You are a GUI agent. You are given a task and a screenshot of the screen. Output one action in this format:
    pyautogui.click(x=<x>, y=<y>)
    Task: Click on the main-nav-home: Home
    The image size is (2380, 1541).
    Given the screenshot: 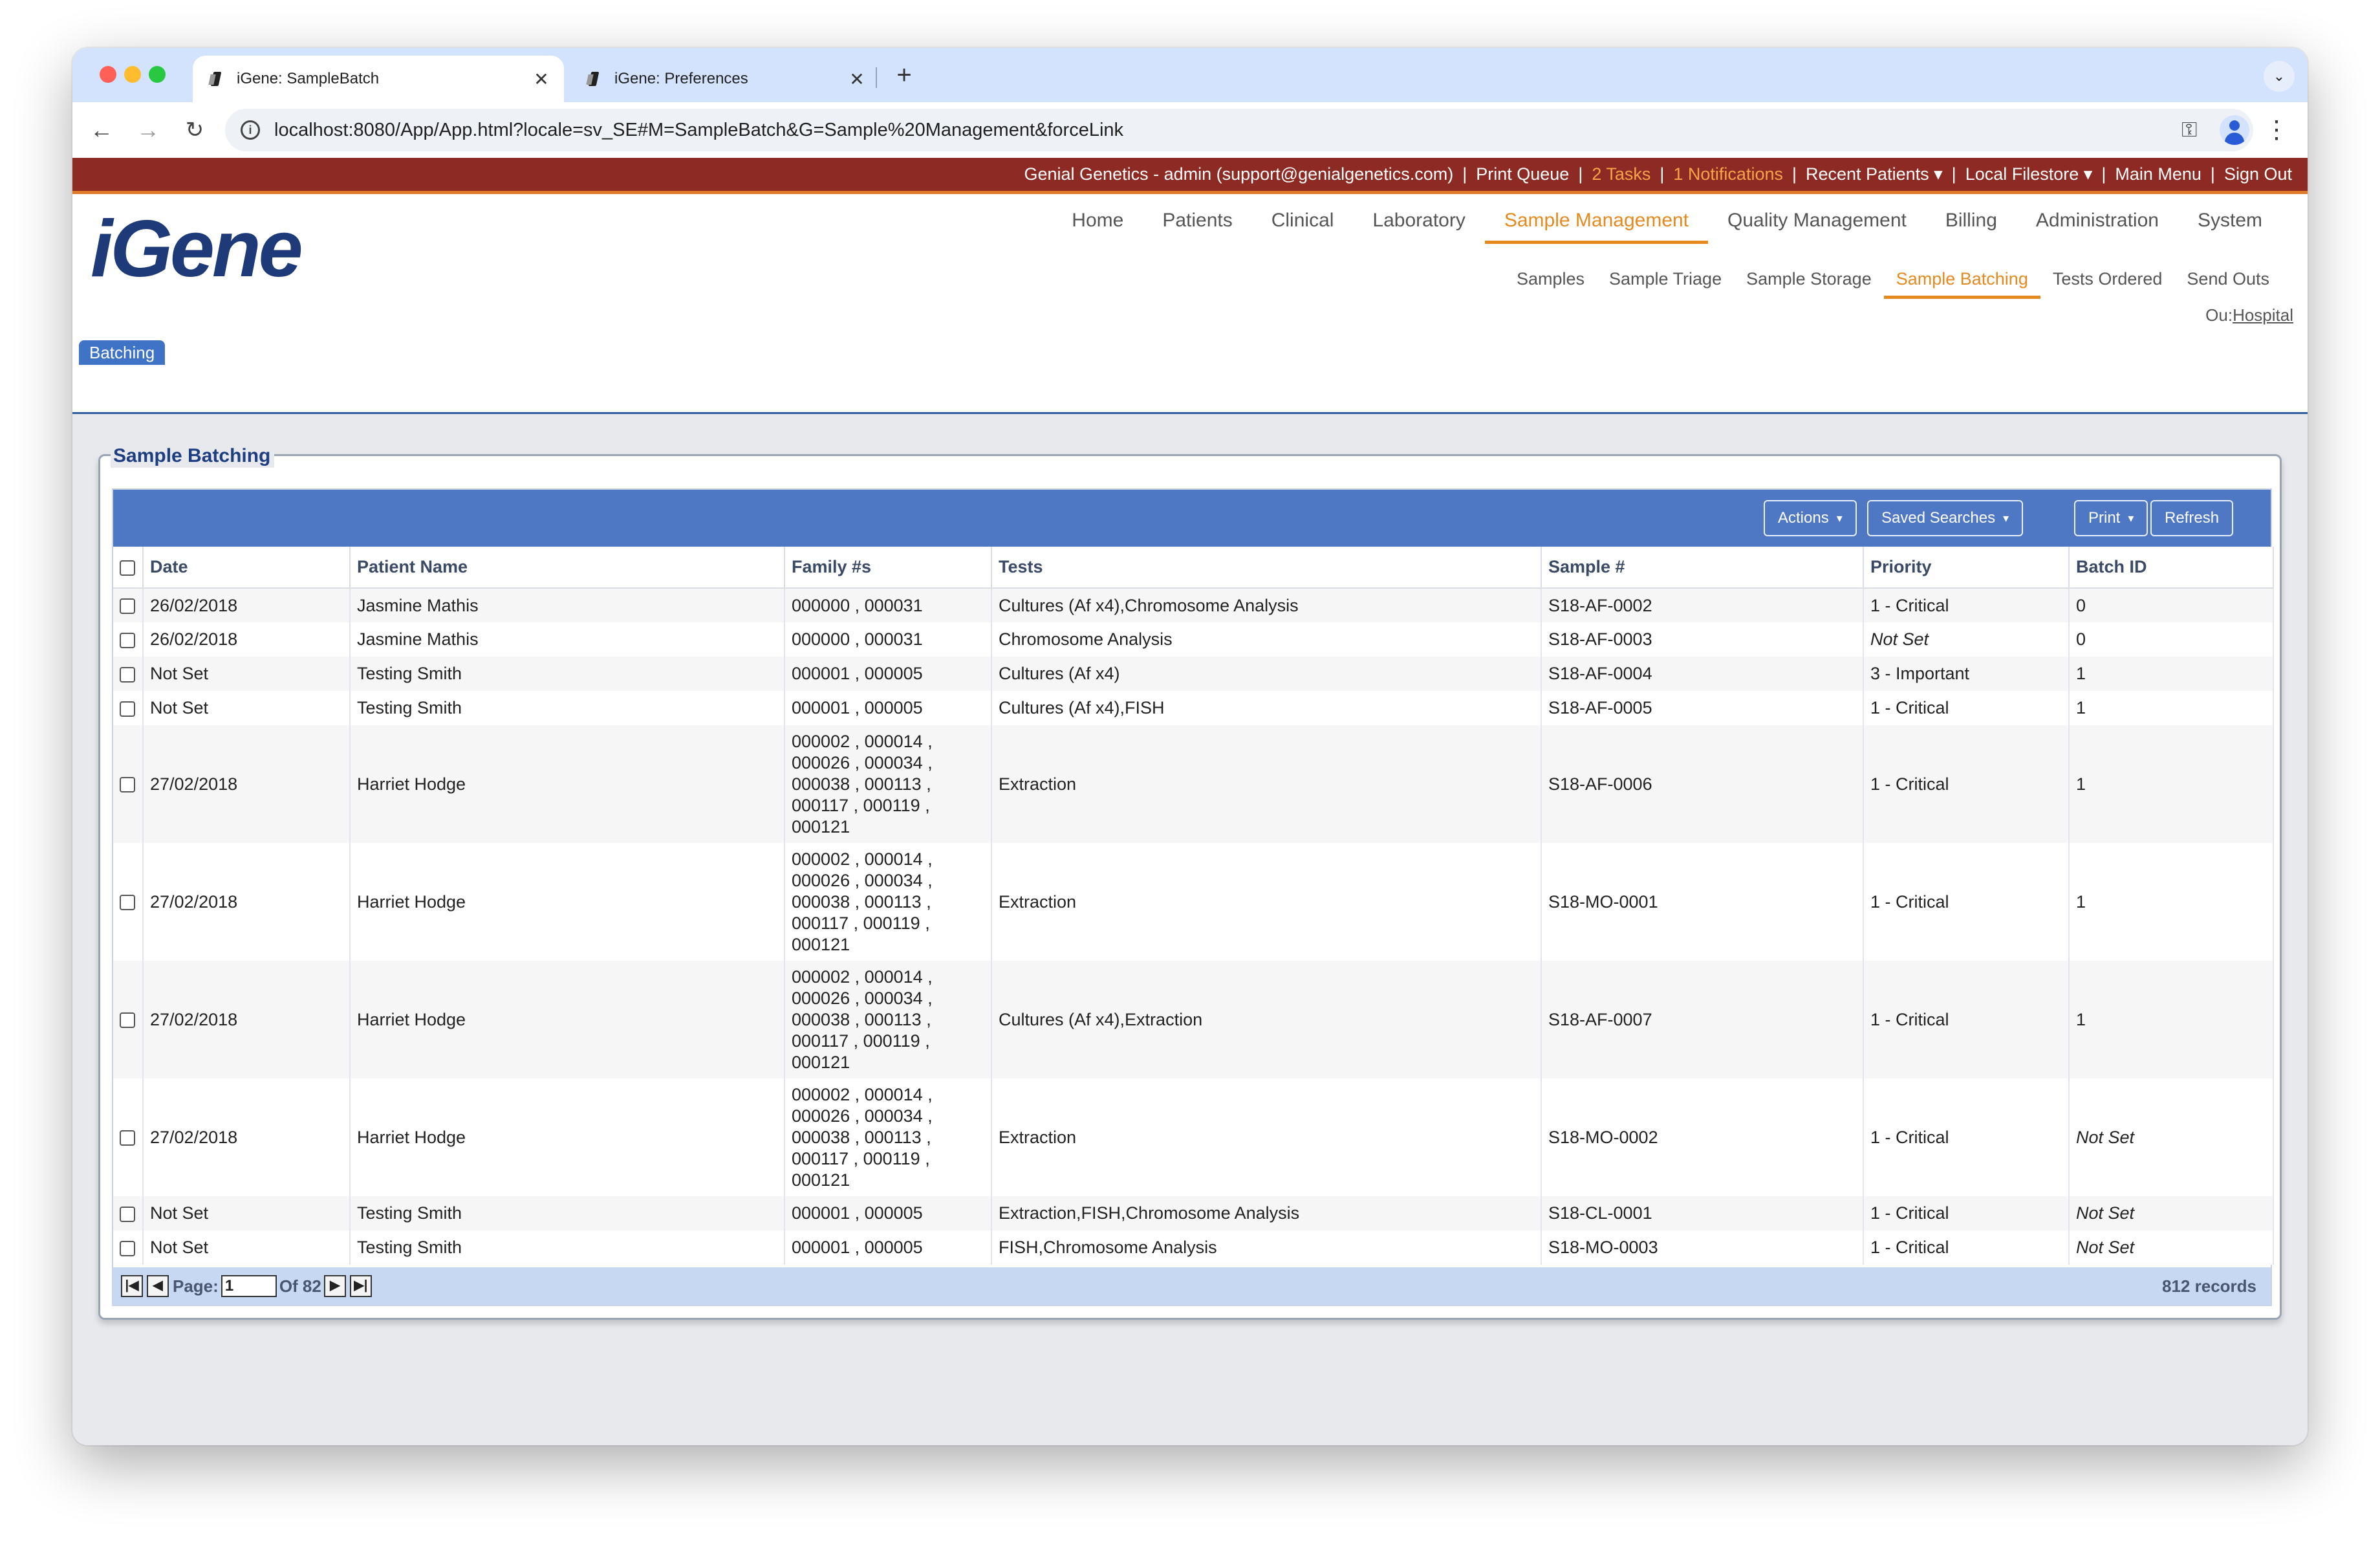 What is the action you would take?
    pyautogui.click(x=1097, y=223)
    